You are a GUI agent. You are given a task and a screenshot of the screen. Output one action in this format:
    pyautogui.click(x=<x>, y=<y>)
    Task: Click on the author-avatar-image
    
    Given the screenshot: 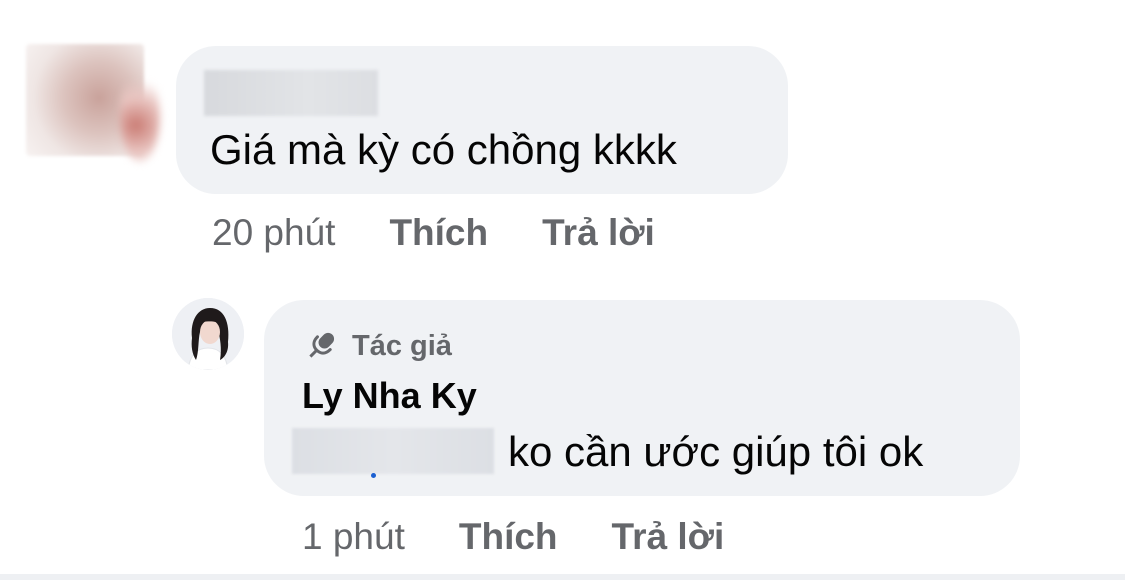 What is the action you would take?
    pyautogui.click(x=208, y=334)
    